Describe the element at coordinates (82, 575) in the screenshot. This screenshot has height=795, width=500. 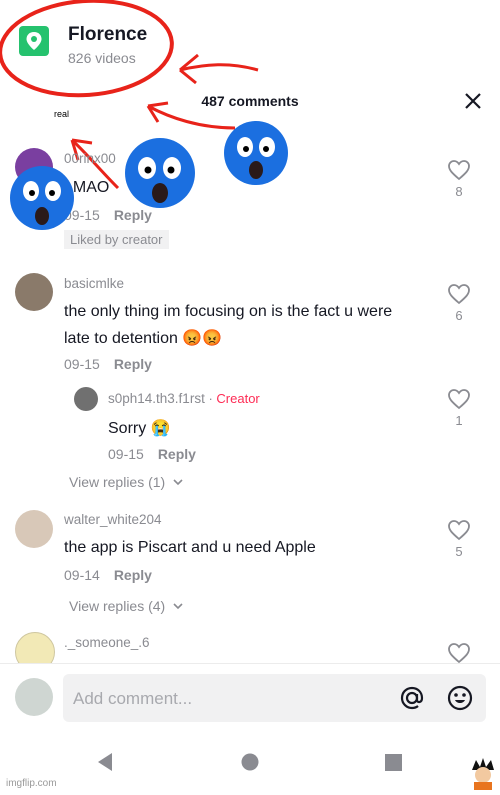
I see `comment-date: 09-14` at that location.